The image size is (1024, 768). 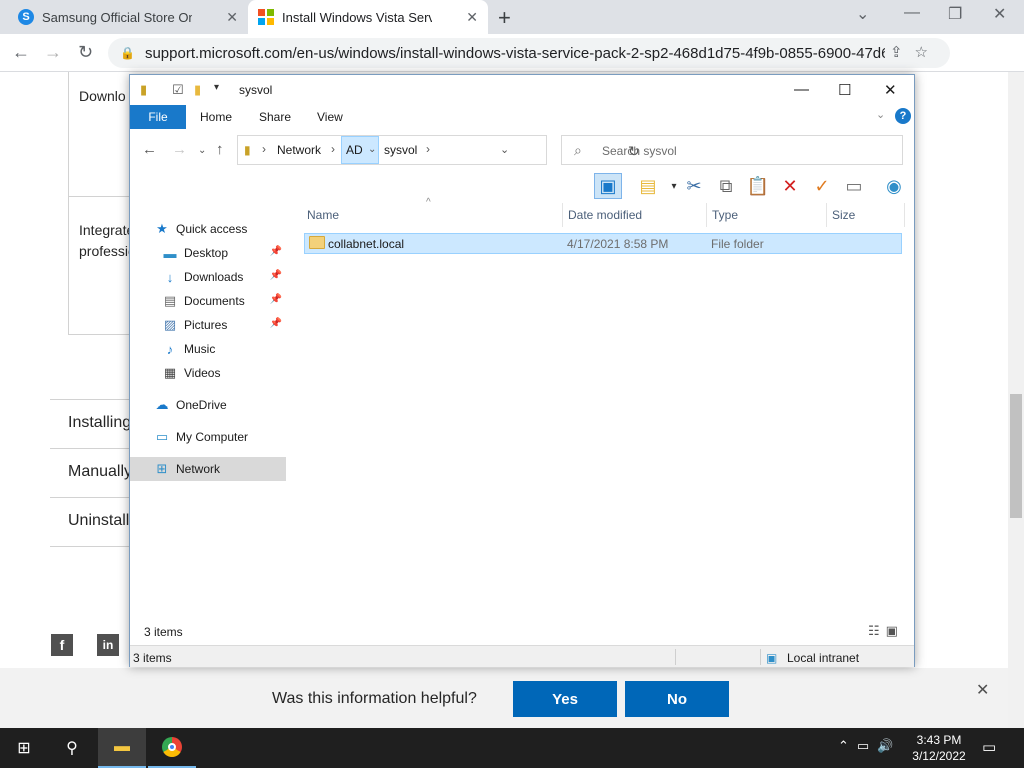 What do you see at coordinates (208, 229) in the screenshot?
I see `nav-quick-access: ★ Quick access` at bounding box center [208, 229].